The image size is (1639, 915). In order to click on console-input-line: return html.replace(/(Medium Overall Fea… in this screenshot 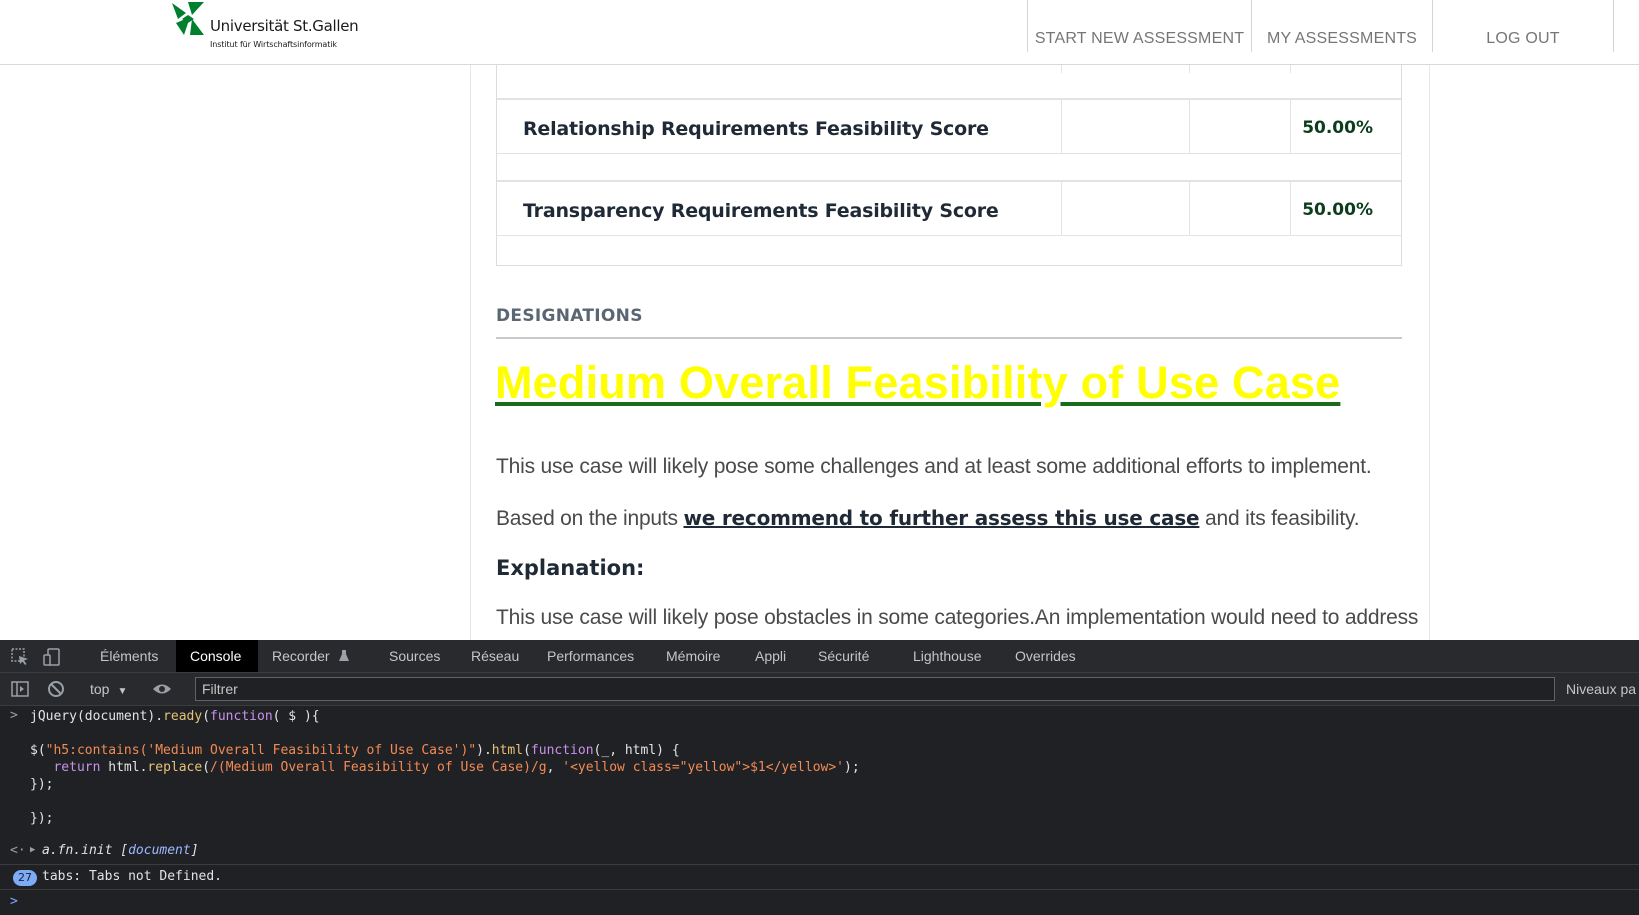, I will do `click(456, 767)`.